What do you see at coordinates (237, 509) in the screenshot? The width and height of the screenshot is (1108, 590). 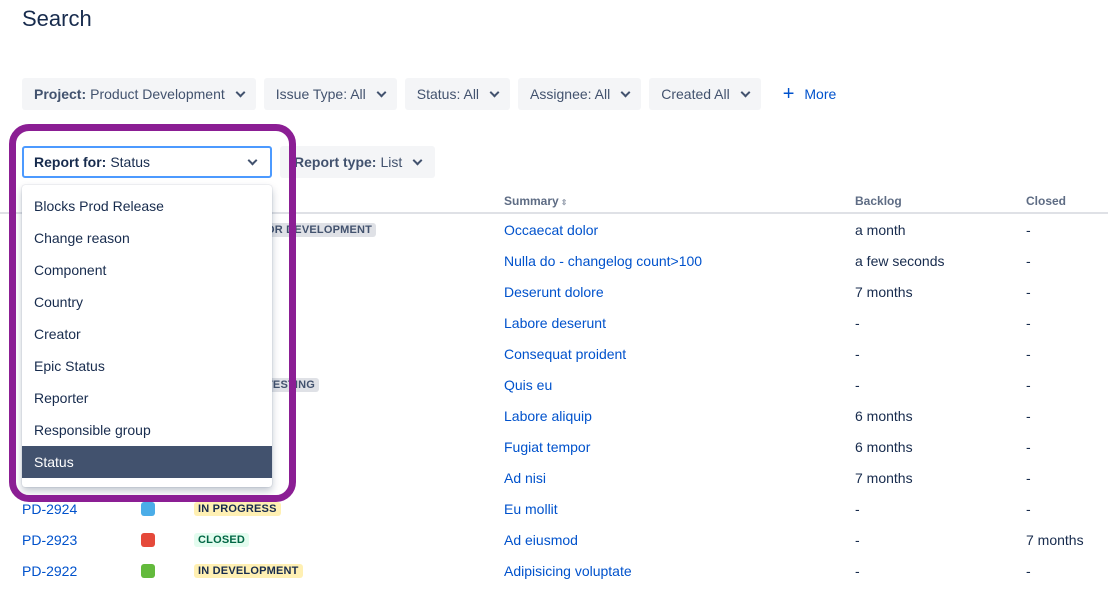 I see `status-lozenge: IN PROGRESS` at bounding box center [237, 509].